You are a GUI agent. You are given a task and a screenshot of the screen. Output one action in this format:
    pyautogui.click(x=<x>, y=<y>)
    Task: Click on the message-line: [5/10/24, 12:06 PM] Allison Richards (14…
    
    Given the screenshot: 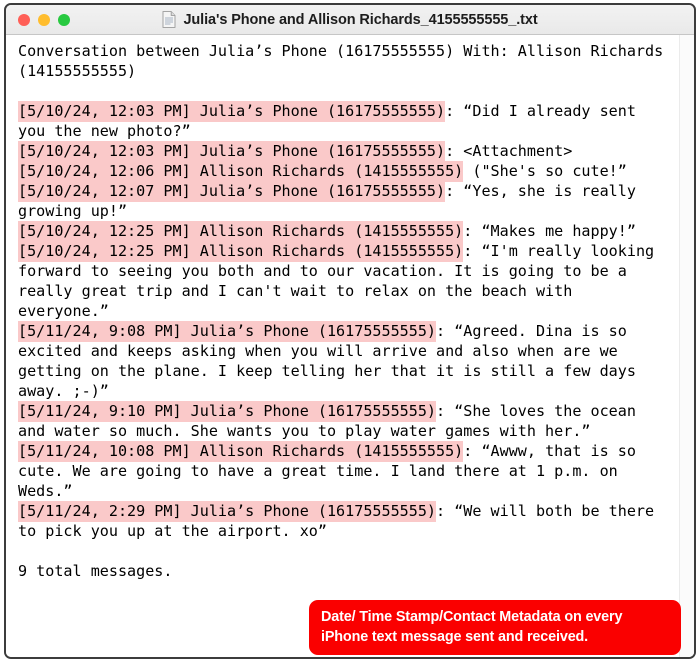 What is the action you would take?
    pyautogui.click(x=344, y=171)
    